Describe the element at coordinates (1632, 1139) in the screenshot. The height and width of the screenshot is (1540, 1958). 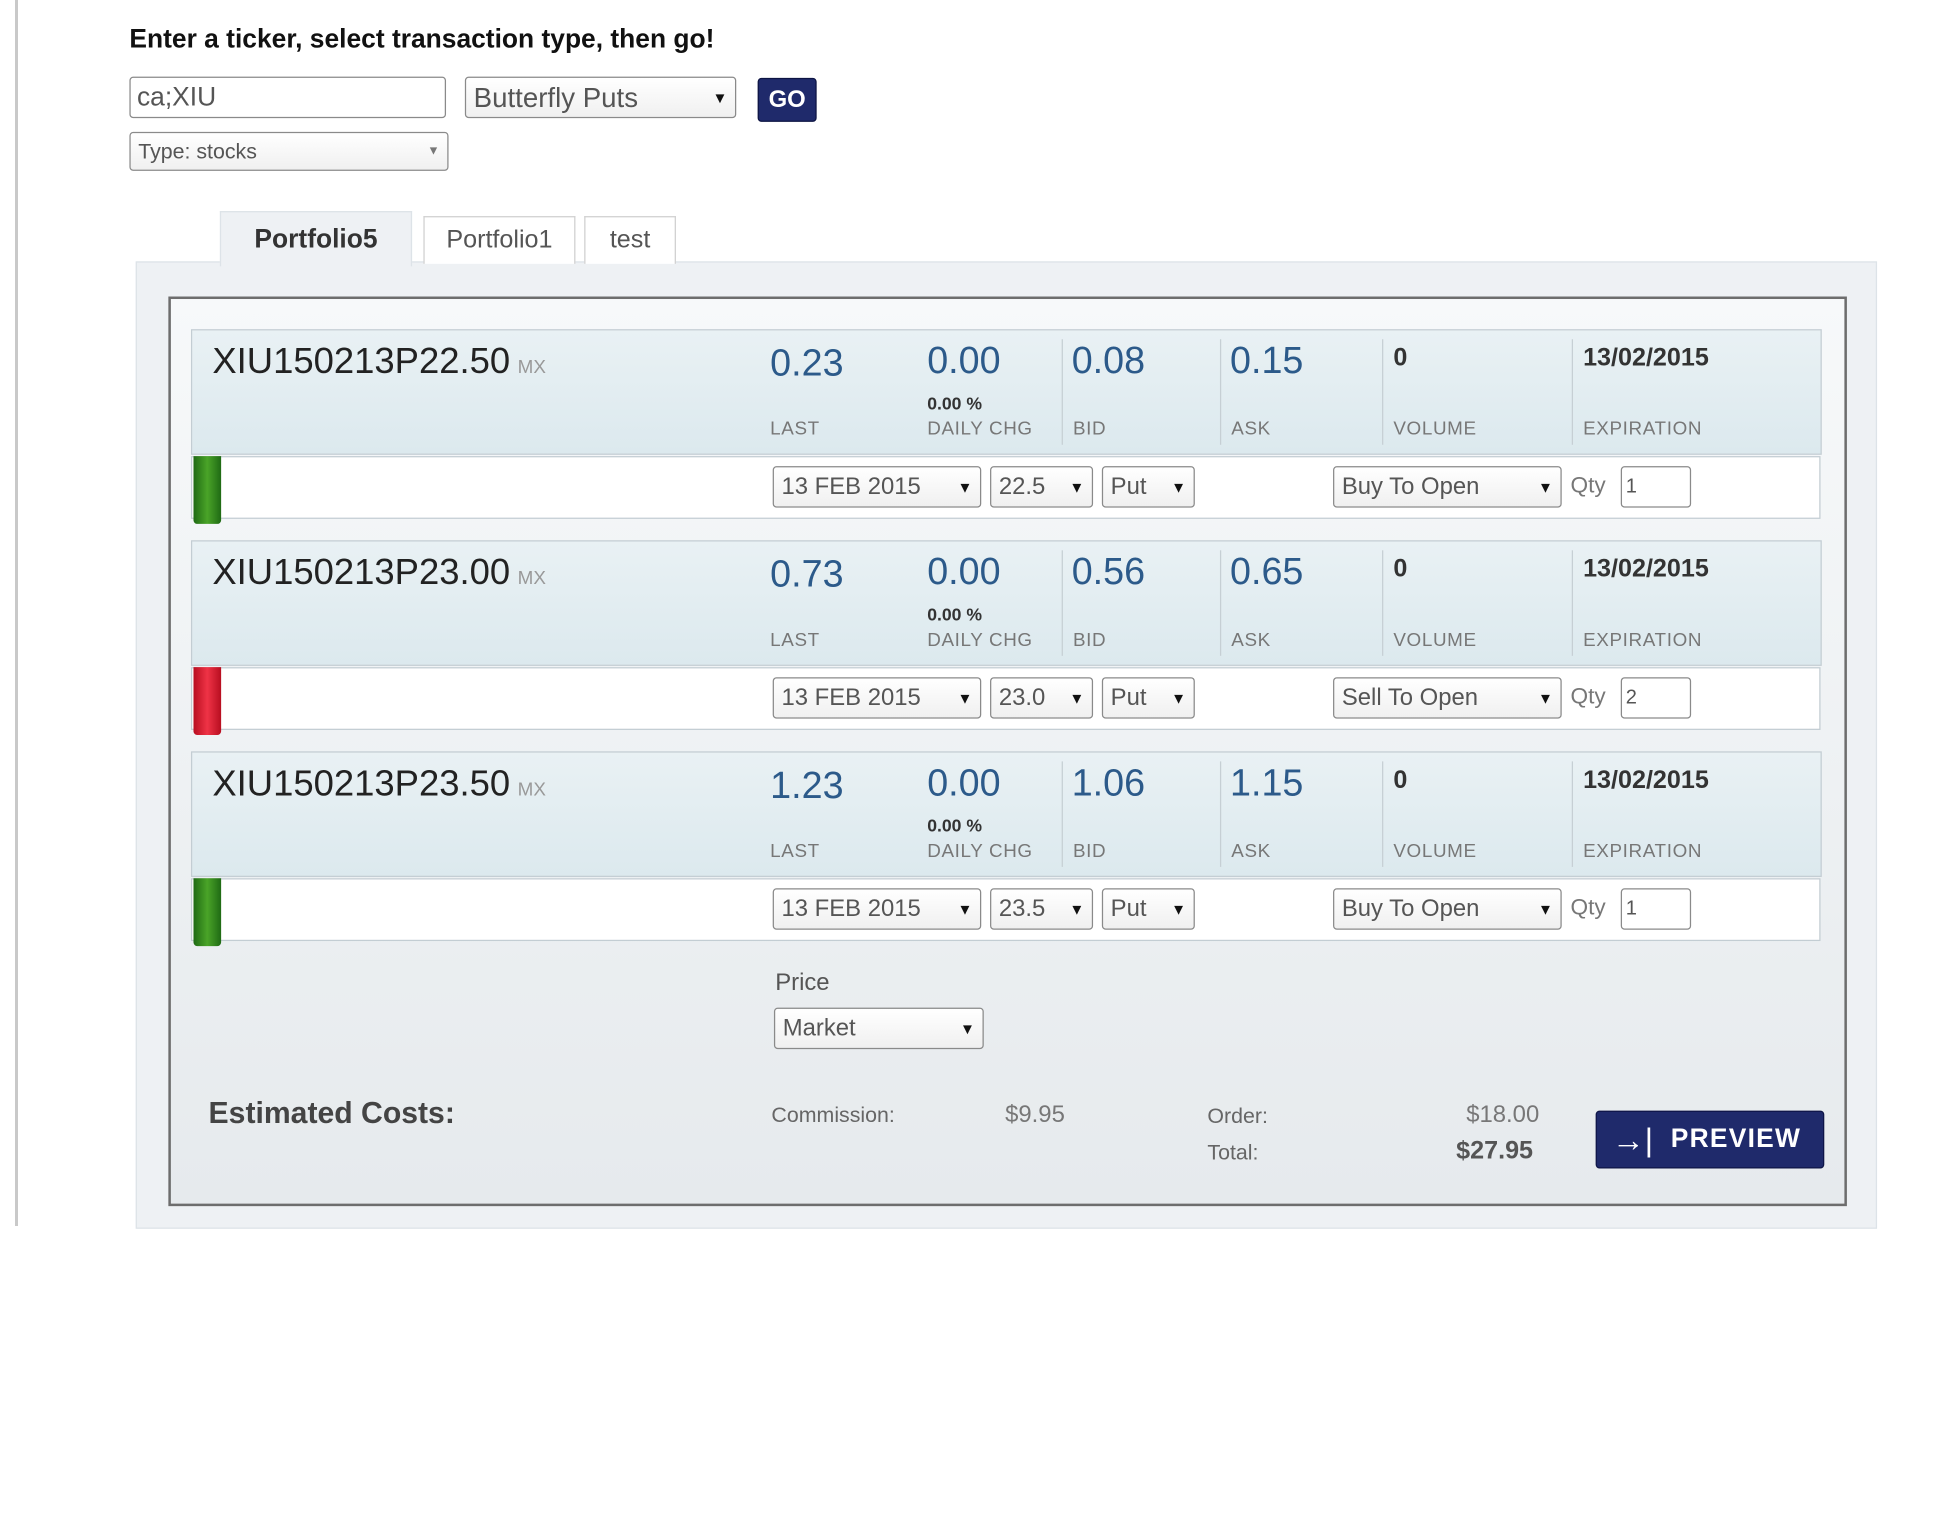
I see `arrow-right-to-bar-icon: →|` at that location.